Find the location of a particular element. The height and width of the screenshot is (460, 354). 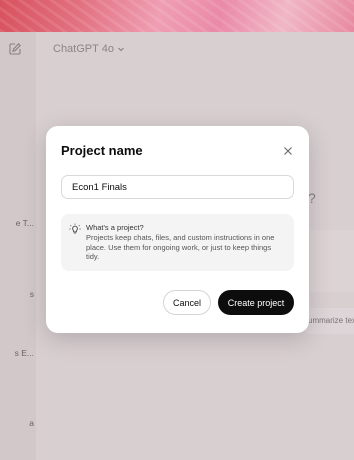

lightbulb-icon is located at coordinates (75, 228).